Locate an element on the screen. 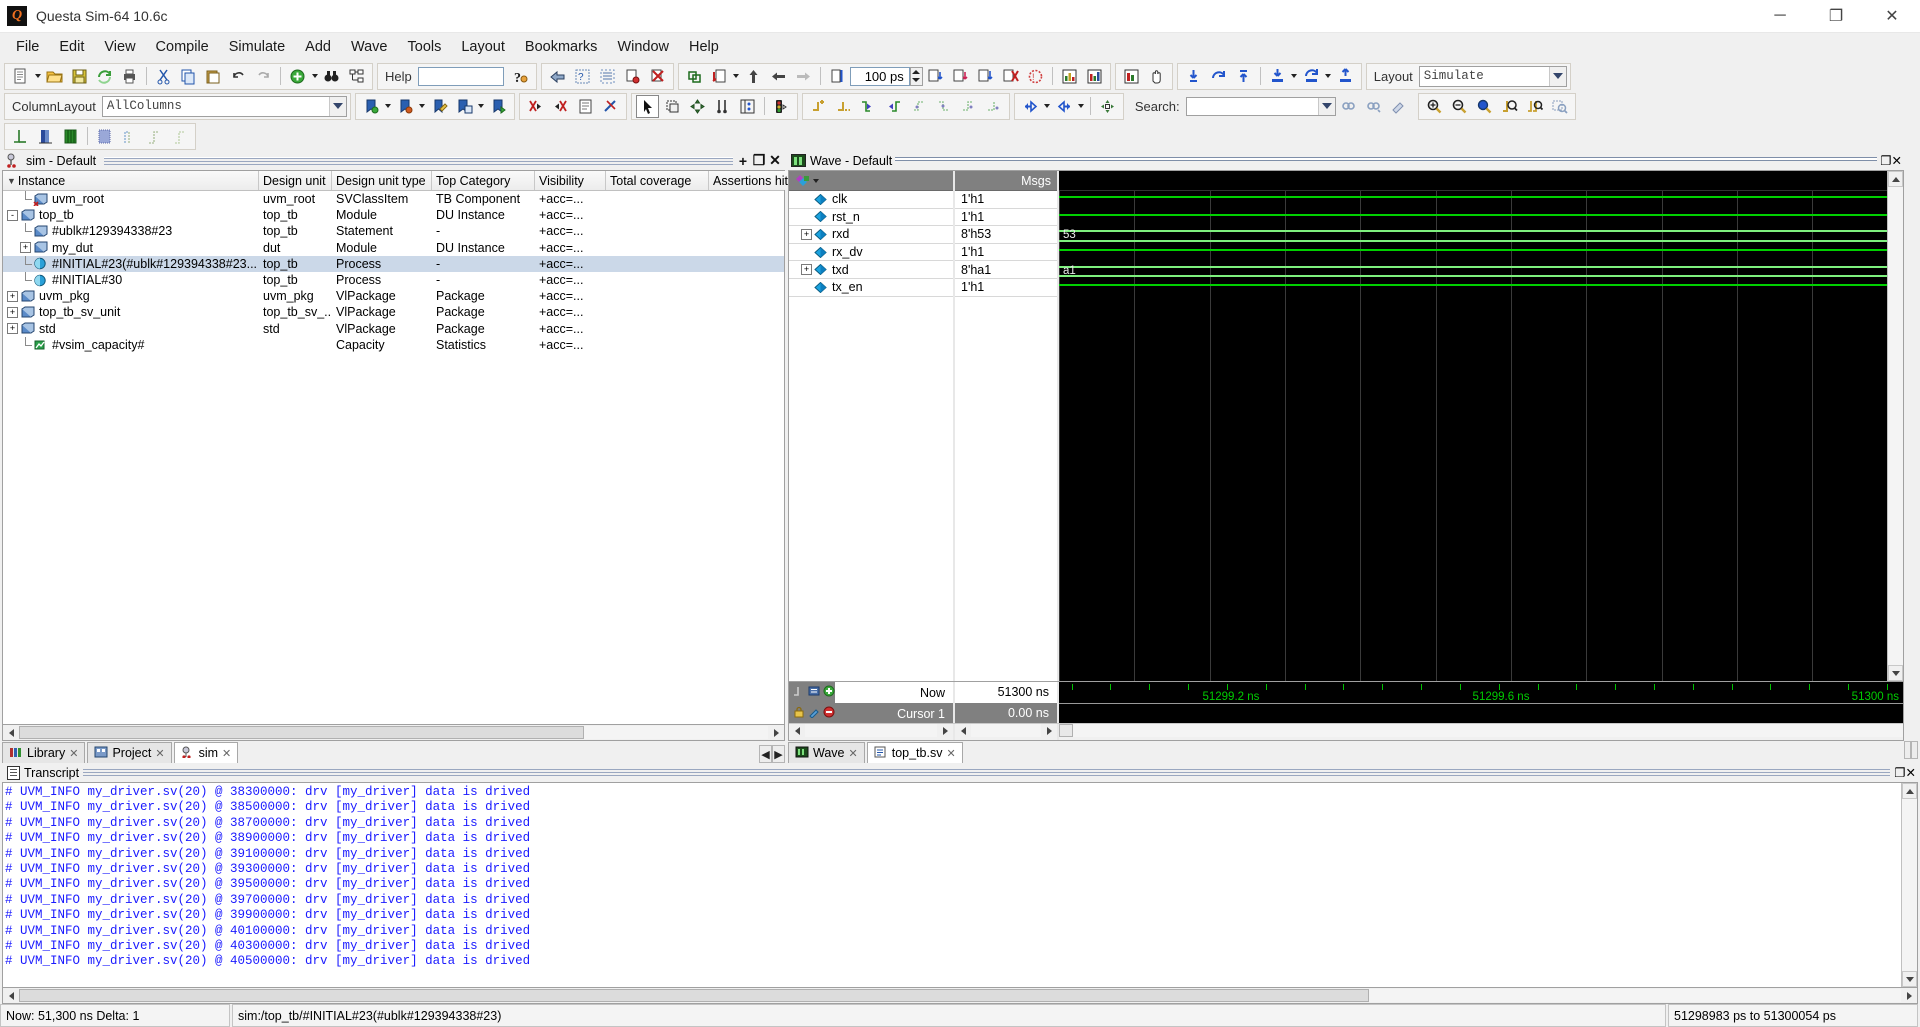 This screenshot has width=1920, height=1027. clear-all-cursors-icon is located at coordinates (610, 106).